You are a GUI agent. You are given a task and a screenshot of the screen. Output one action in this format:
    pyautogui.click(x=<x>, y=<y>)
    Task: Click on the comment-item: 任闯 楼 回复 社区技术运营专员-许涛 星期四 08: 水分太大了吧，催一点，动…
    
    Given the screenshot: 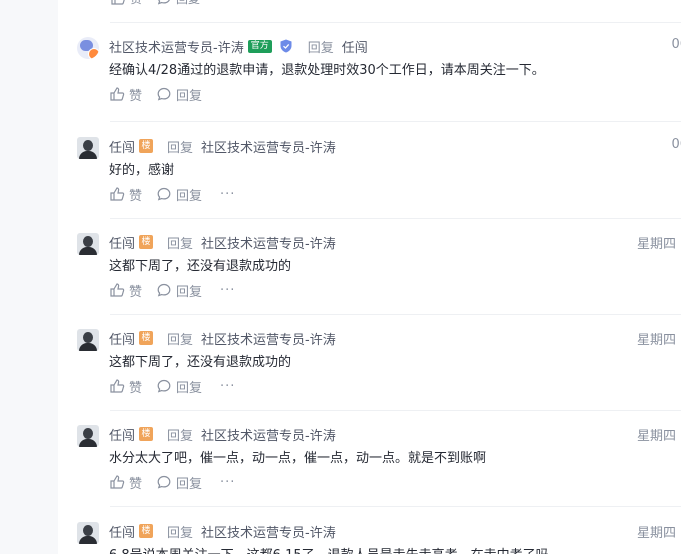 What is the action you would take?
    pyautogui.click(x=369, y=465)
    